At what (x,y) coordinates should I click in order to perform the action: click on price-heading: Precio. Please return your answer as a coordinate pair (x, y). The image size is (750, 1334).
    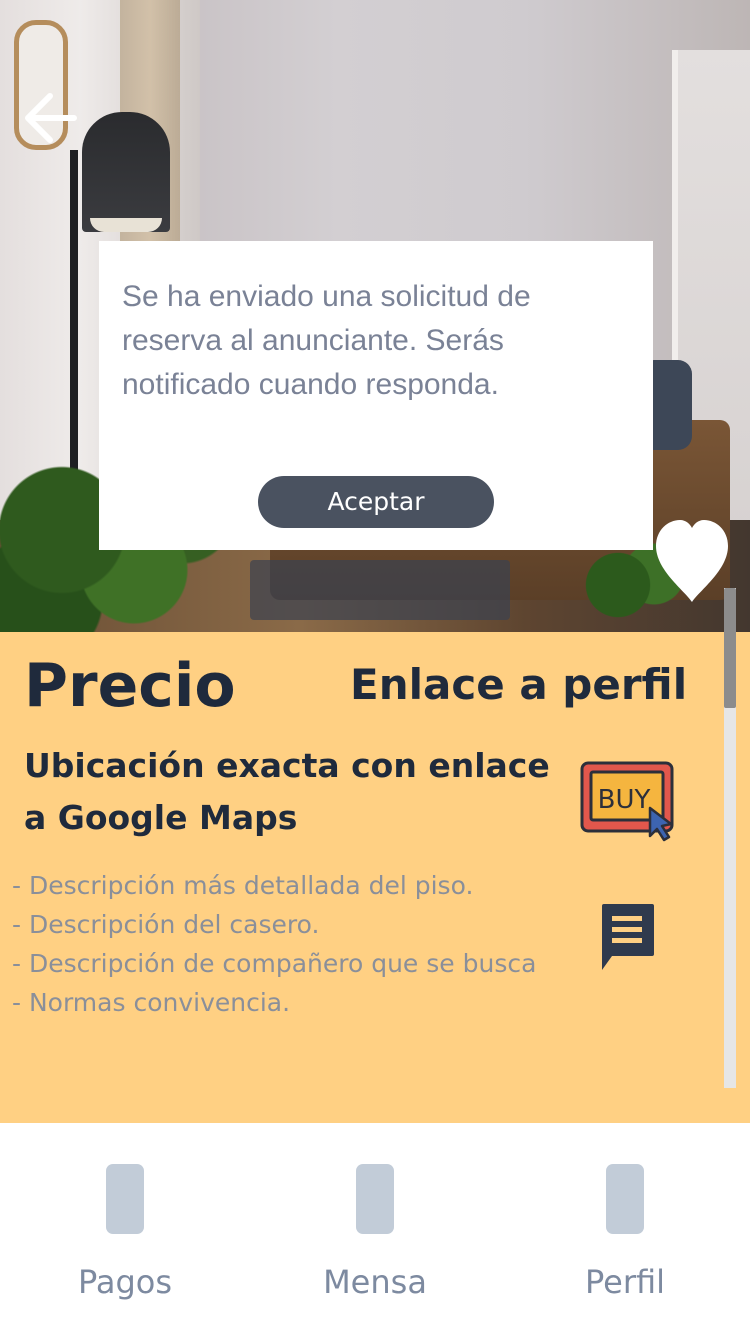
    Looking at the image, I should click on (130, 686).